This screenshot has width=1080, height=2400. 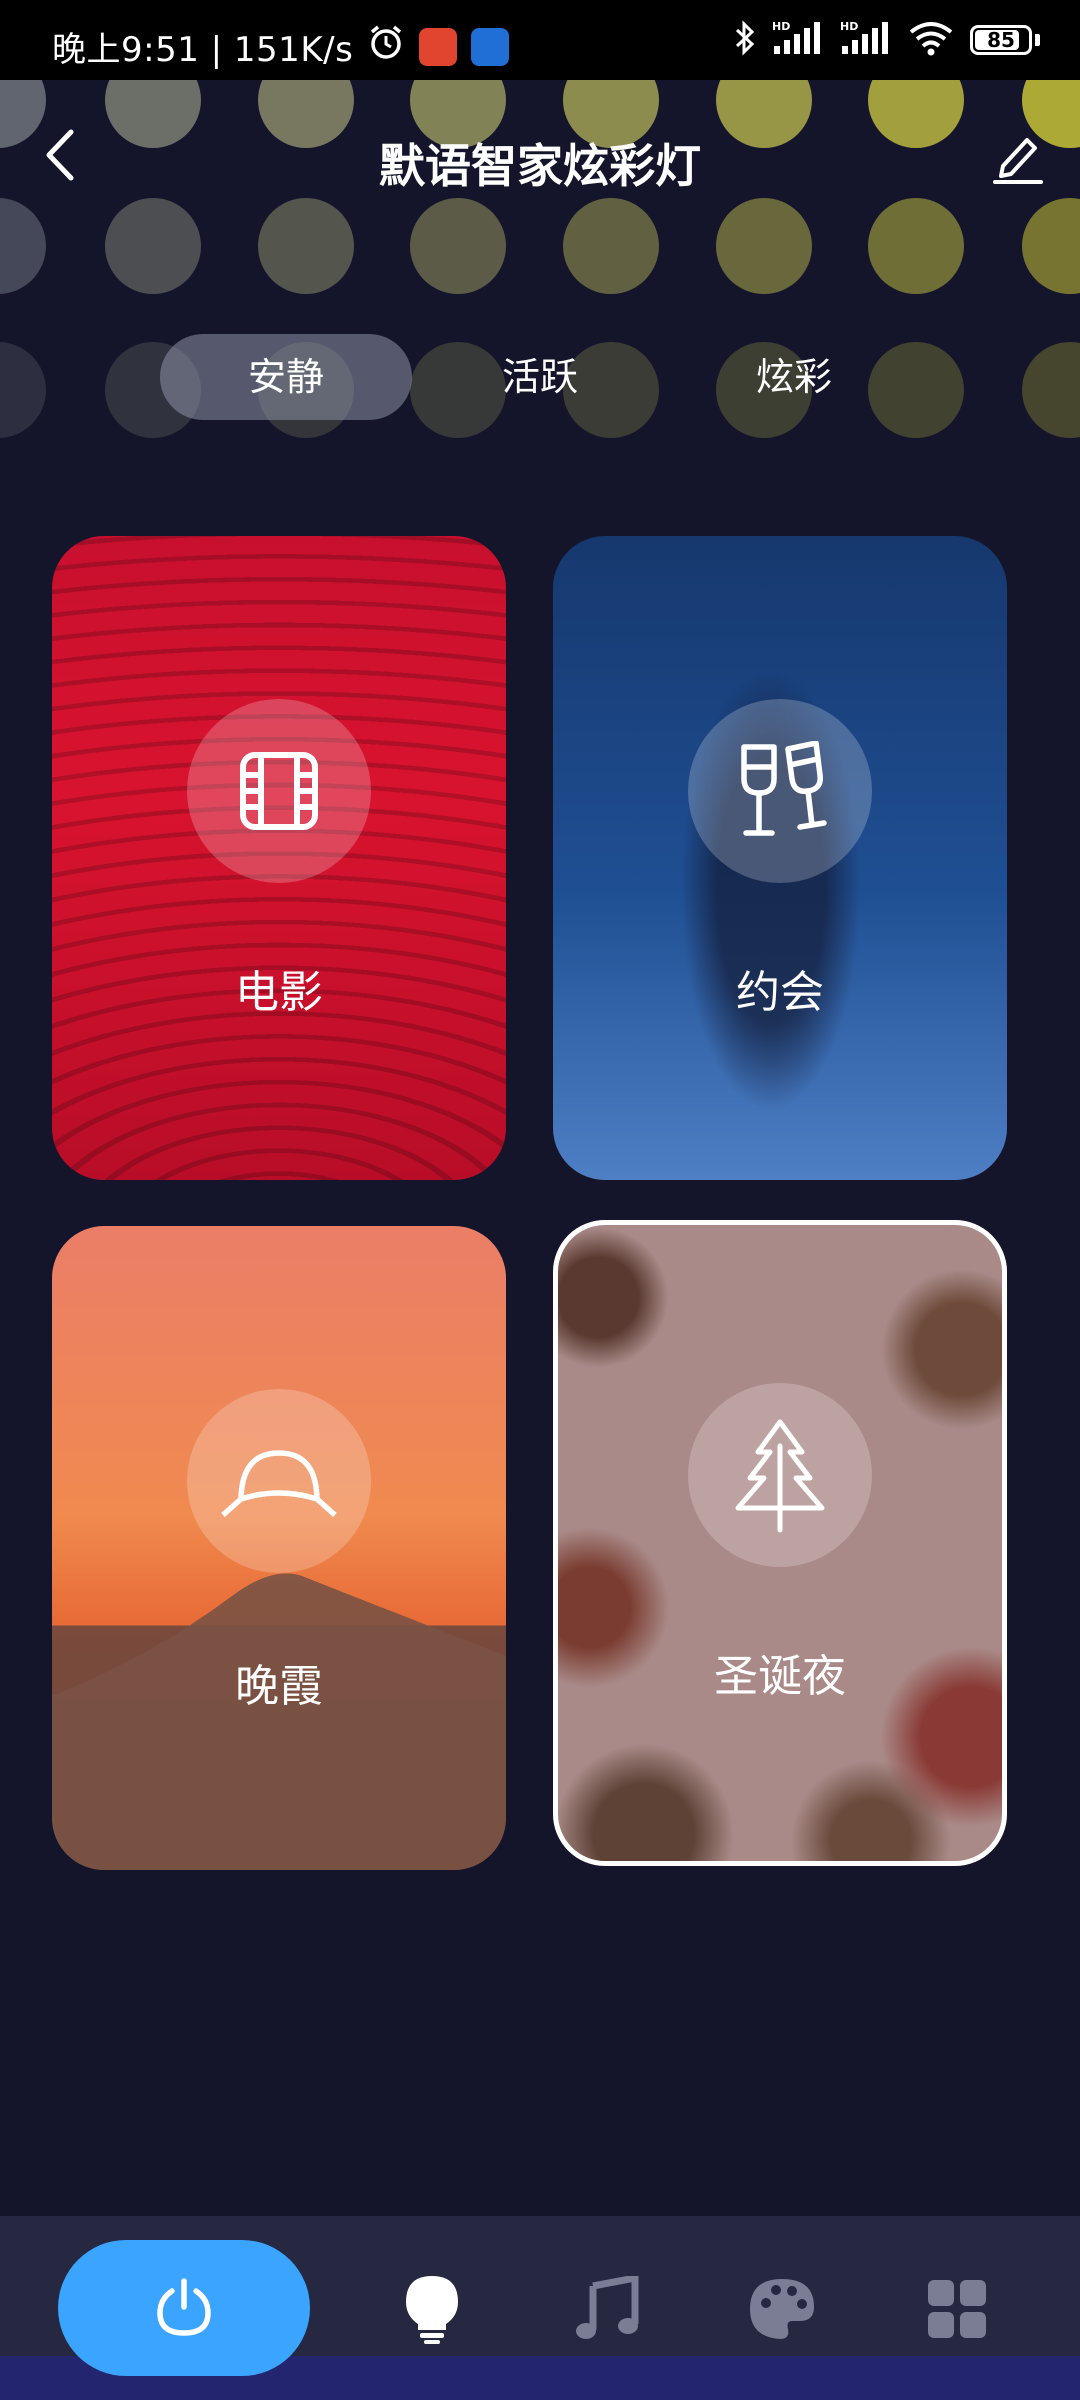 What do you see at coordinates (745, 40) in the screenshot?
I see `bluetooth-icon` at bounding box center [745, 40].